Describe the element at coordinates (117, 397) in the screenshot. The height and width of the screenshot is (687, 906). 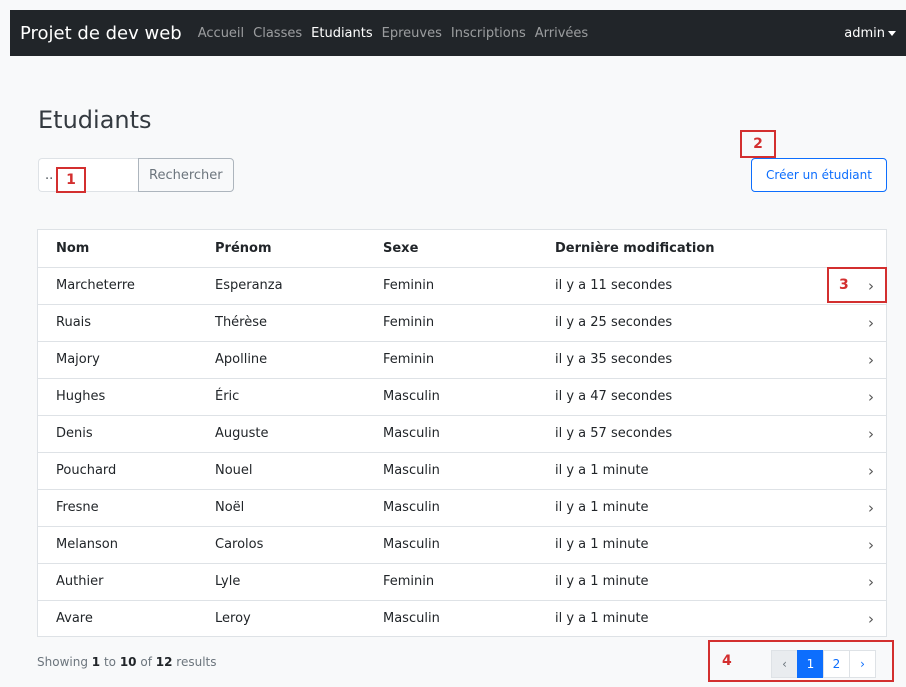
I see `cell-nom: Hughes` at that location.